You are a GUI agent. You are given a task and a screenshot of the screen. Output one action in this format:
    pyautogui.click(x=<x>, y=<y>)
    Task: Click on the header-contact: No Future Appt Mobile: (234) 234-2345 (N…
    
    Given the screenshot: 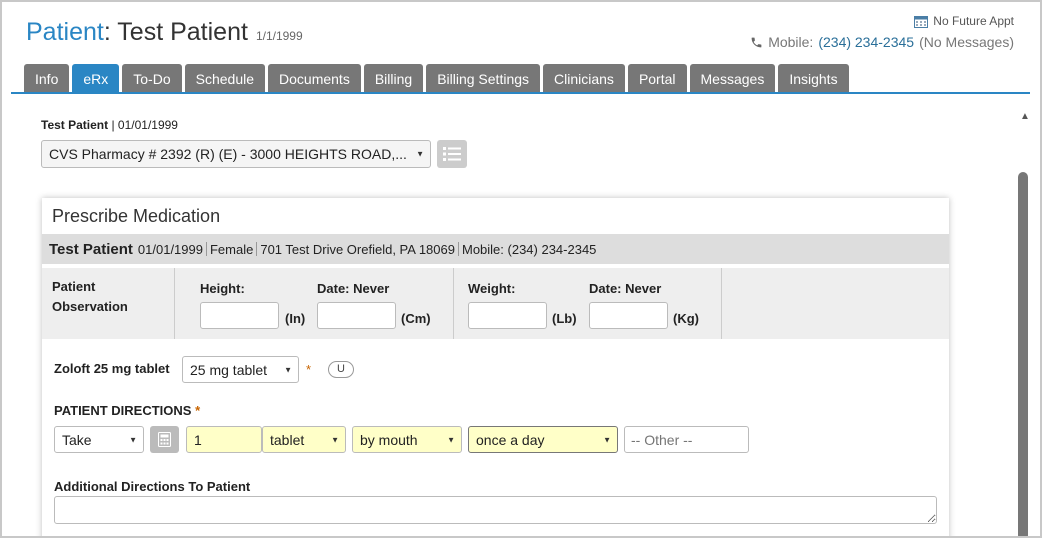 What is the action you would take?
    pyautogui.click(x=882, y=32)
    